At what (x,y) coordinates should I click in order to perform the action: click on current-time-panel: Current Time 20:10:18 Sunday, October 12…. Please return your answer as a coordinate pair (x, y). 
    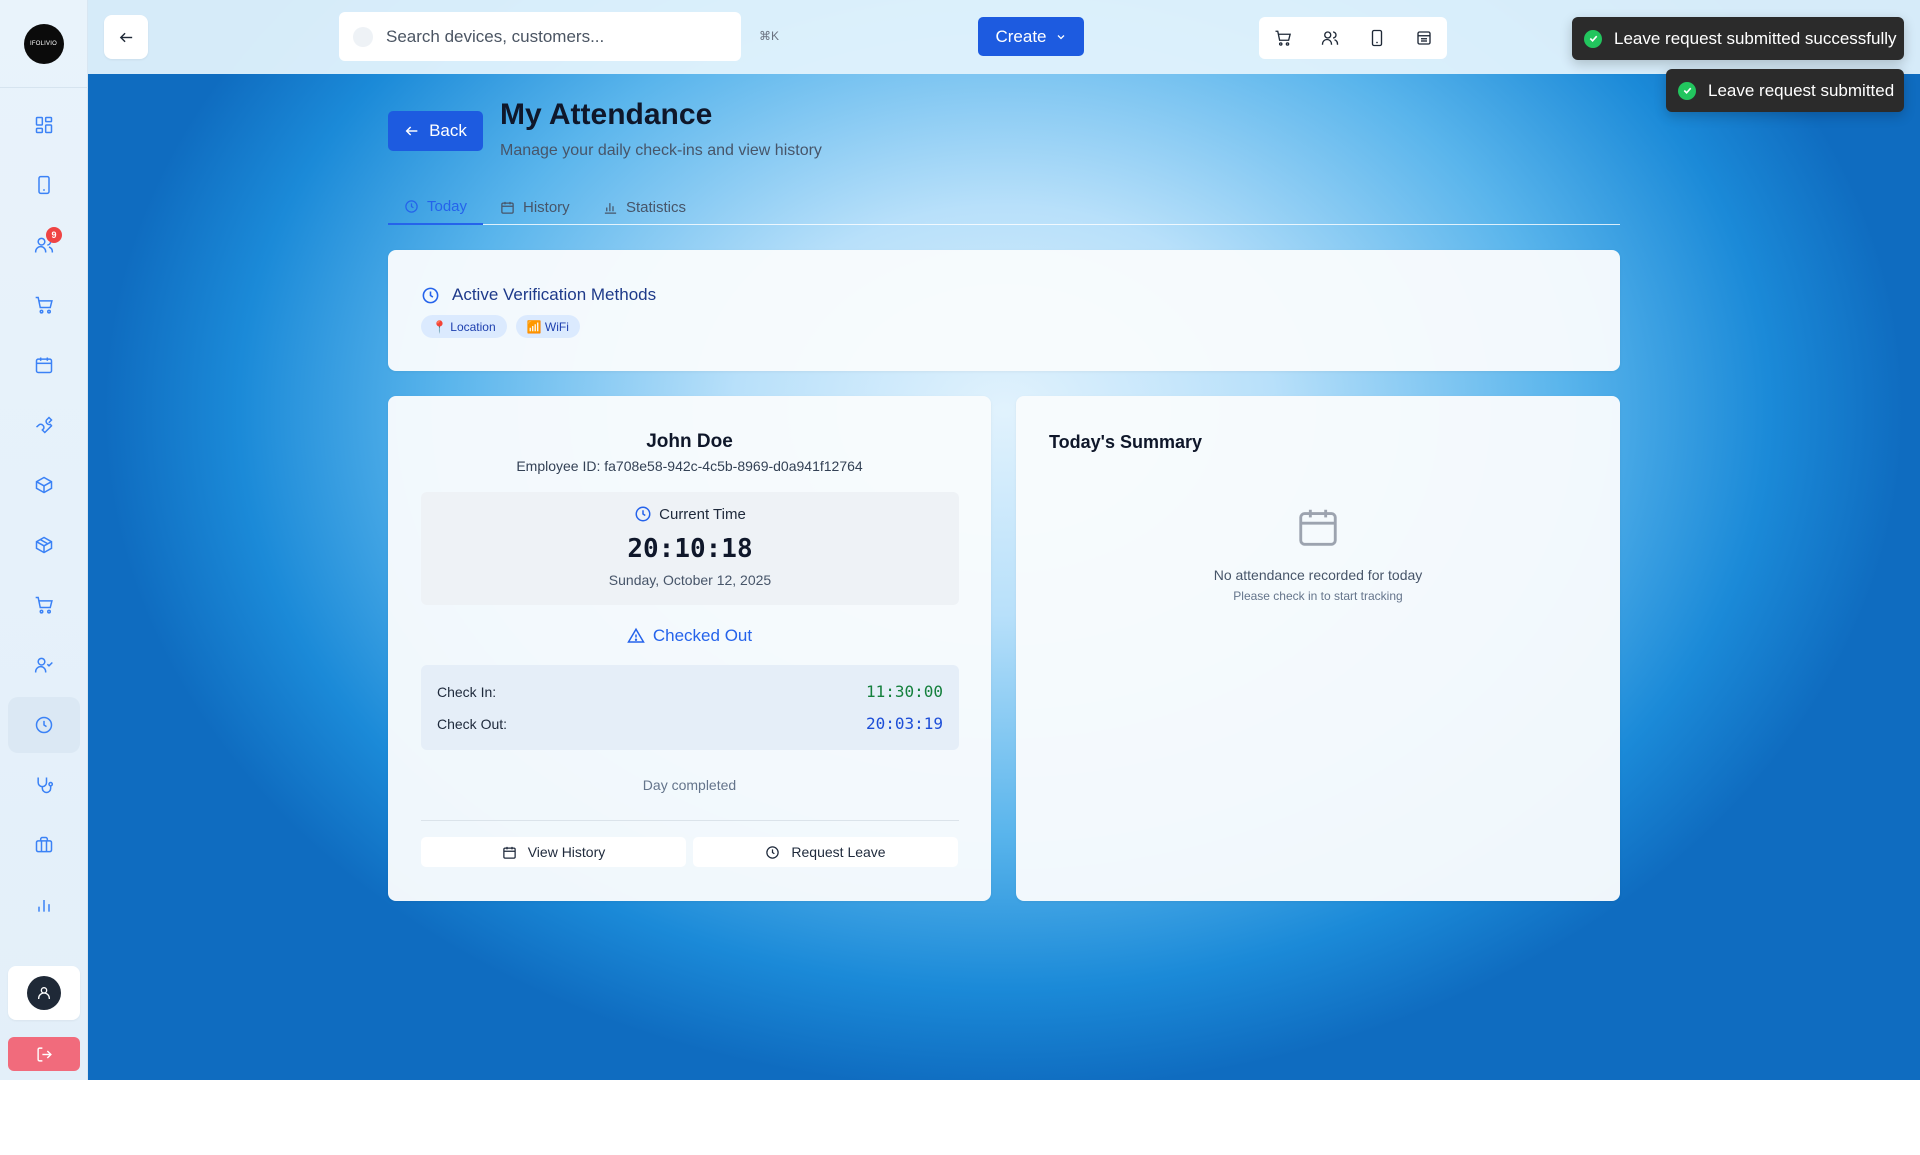
    Looking at the image, I should click on (690, 548).